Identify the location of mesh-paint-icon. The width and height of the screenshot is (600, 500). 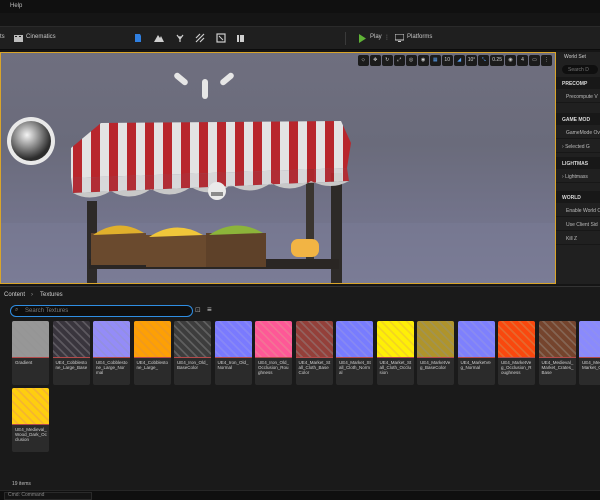
(200, 38).